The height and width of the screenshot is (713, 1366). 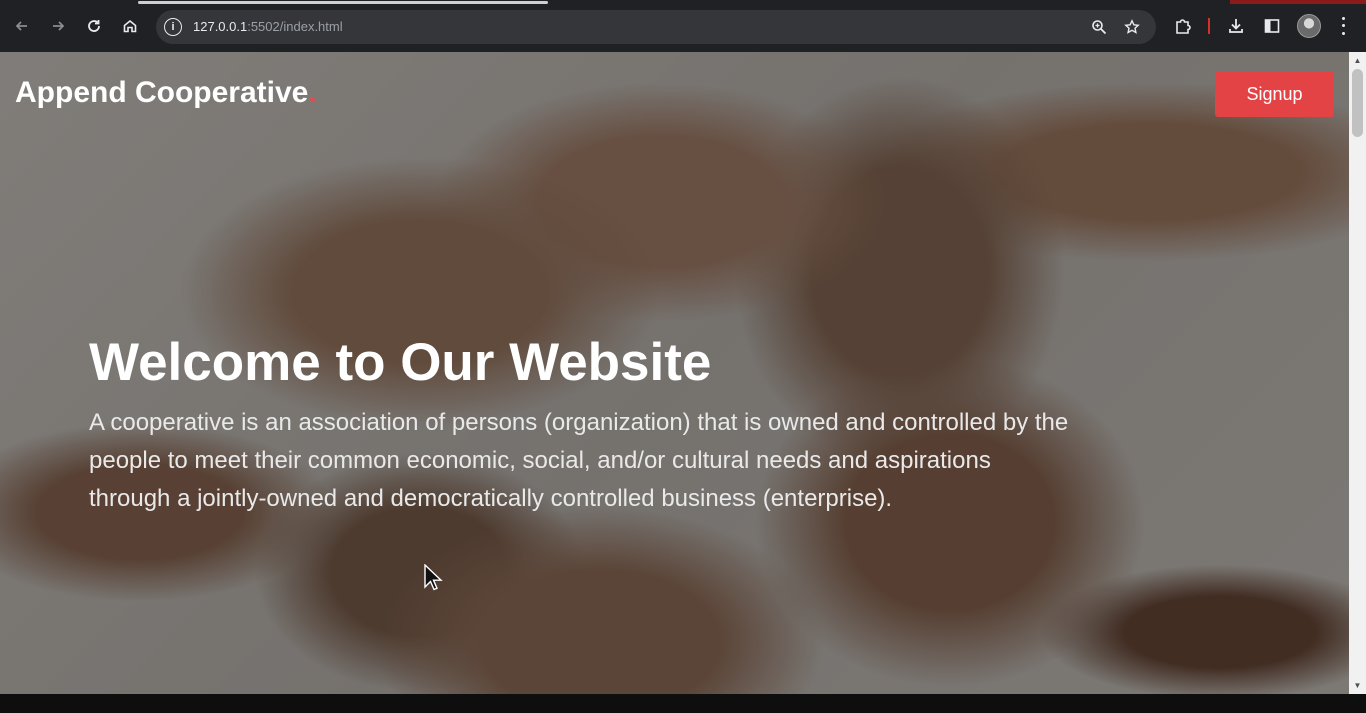 What do you see at coordinates (1099, 27) in the screenshot?
I see `zoom-icon` at bounding box center [1099, 27].